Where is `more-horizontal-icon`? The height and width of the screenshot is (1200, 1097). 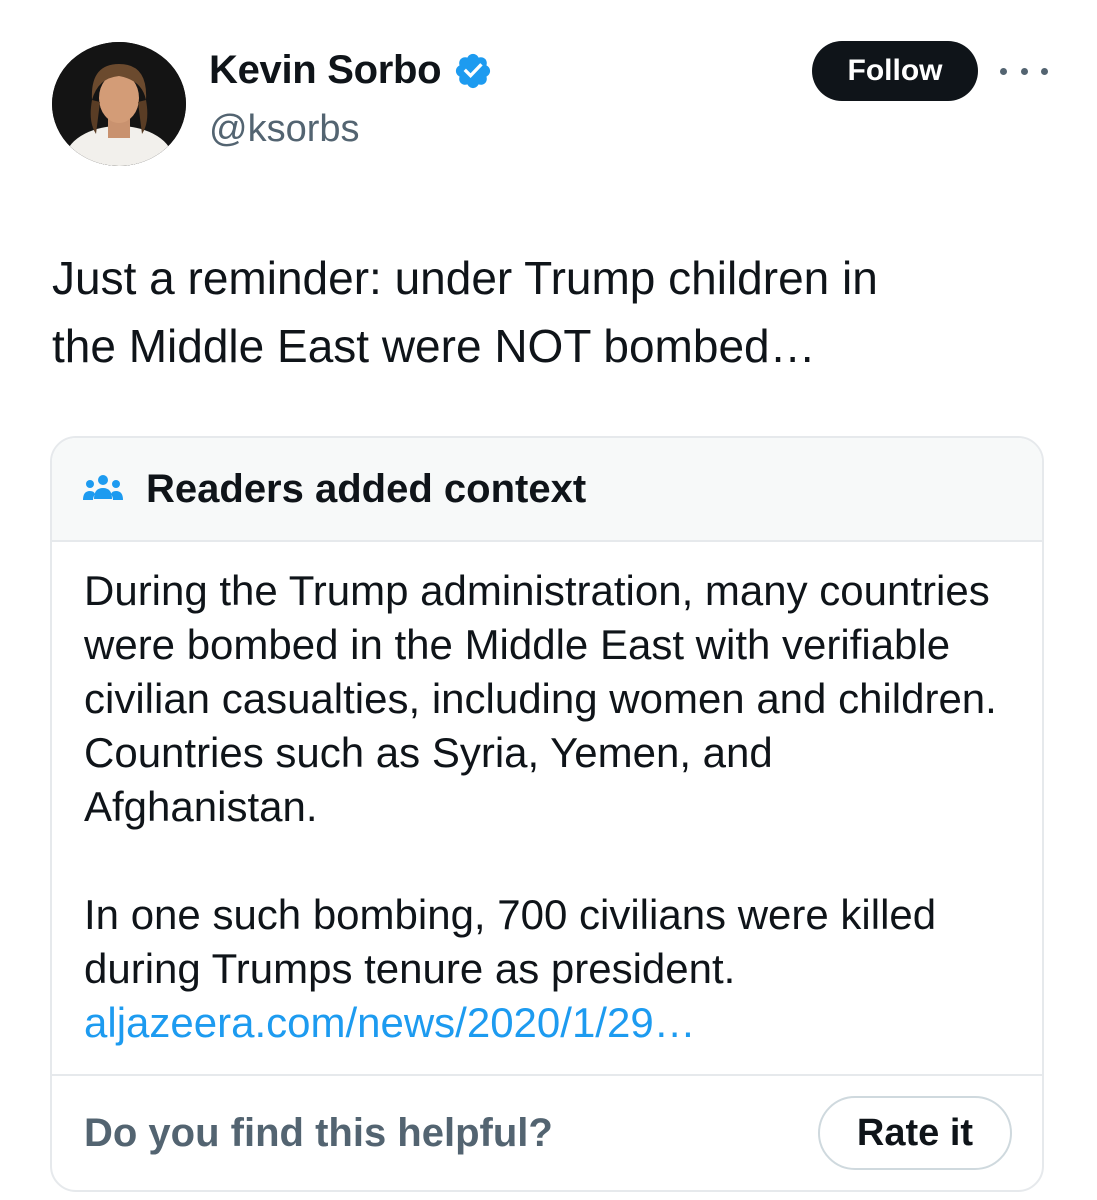 more-horizontal-icon is located at coordinates (1024, 71).